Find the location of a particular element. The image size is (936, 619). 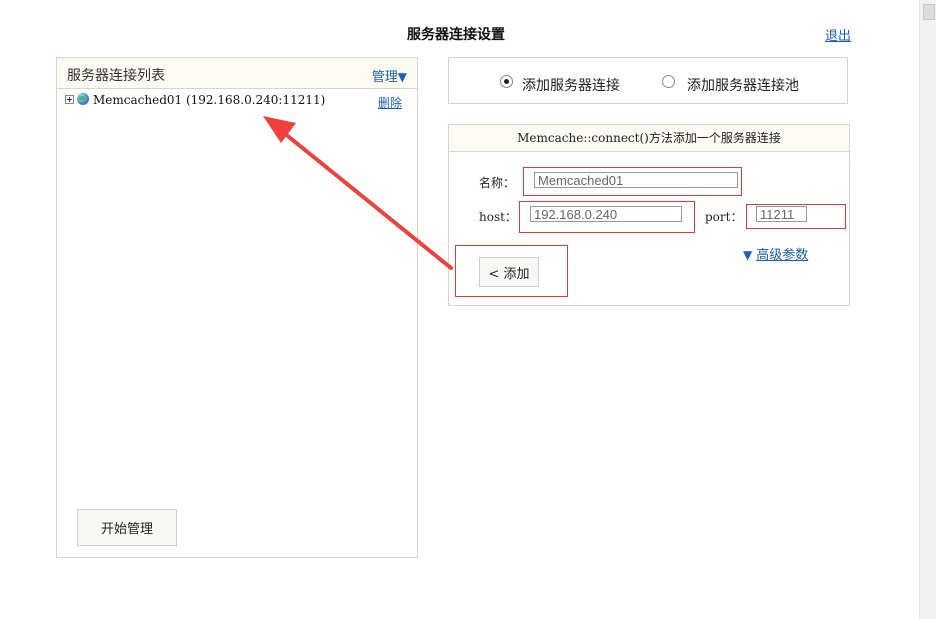

radio-add-pool is located at coordinates (668, 81).